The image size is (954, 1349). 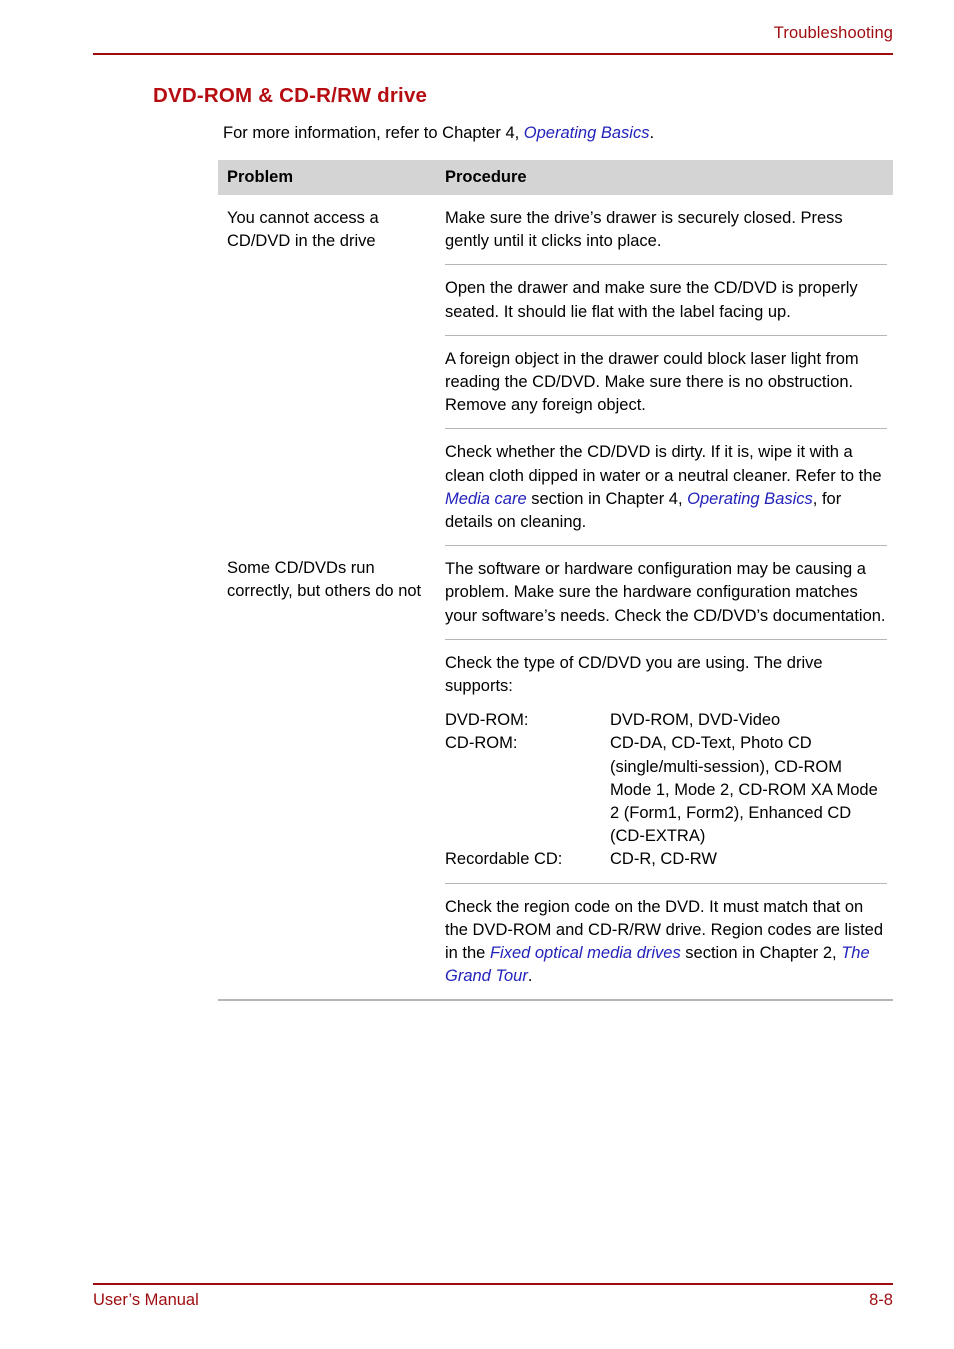 I want to click on spec-row: DVD-ROM: DVD-ROM, DVD-Video, so click(x=666, y=720).